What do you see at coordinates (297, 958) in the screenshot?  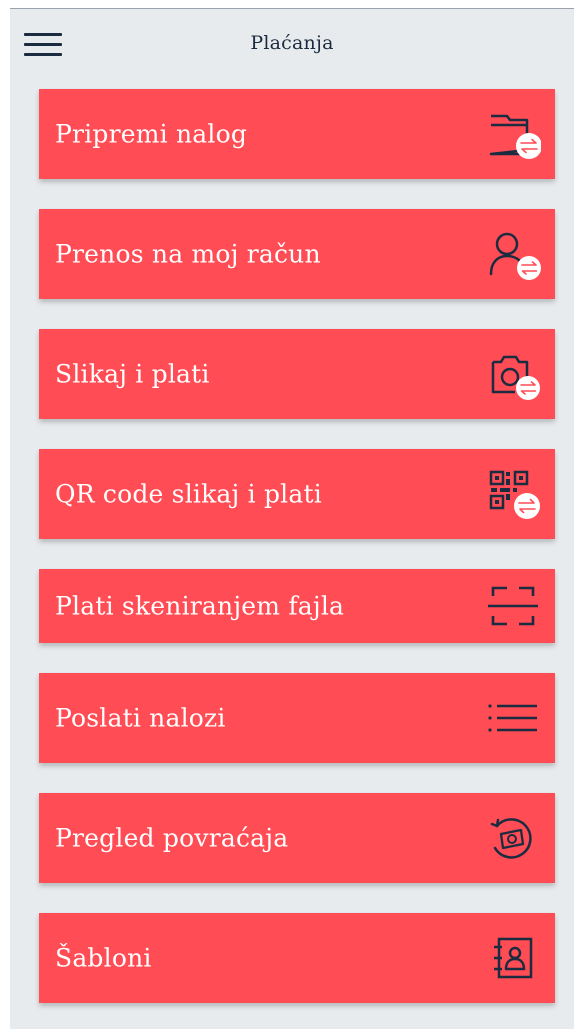 I see `menu-item-sabloni: Šabloni` at bounding box center [297, 958].